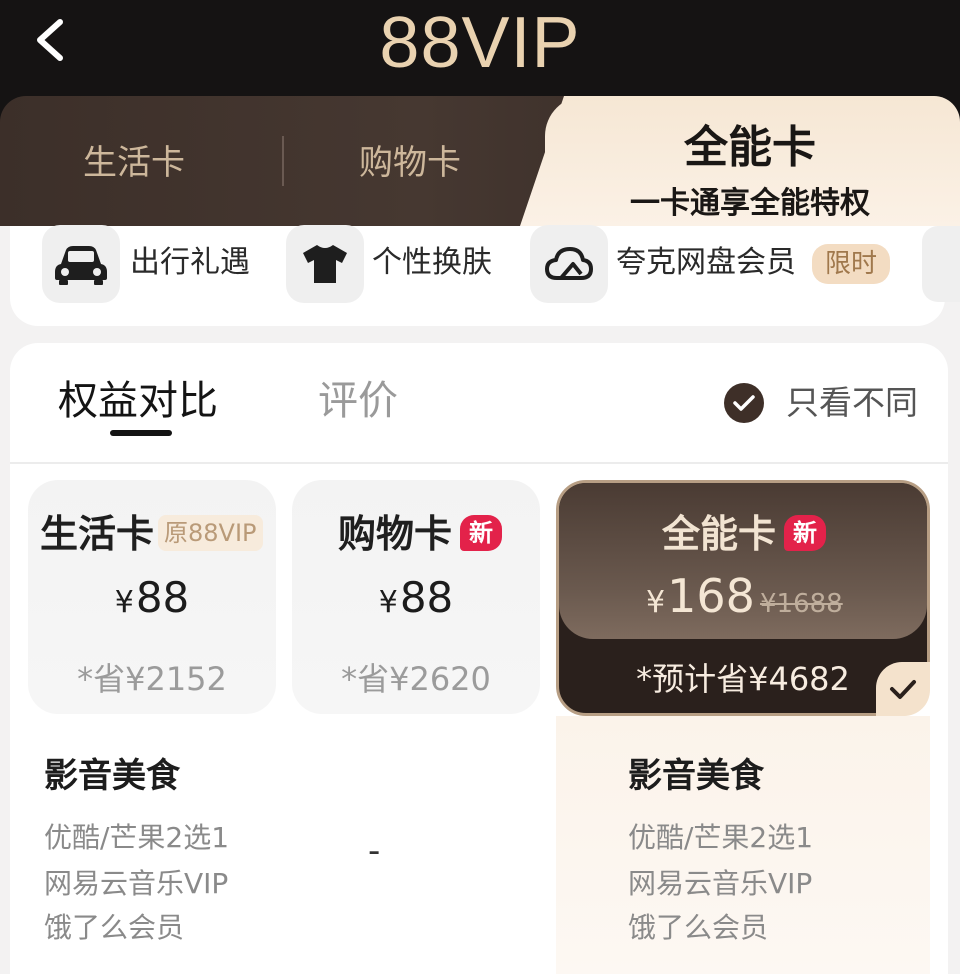 This screenshot has height=974, width=960. I want to click on plan-saving: *预计省¥4682, so click(743, 679).